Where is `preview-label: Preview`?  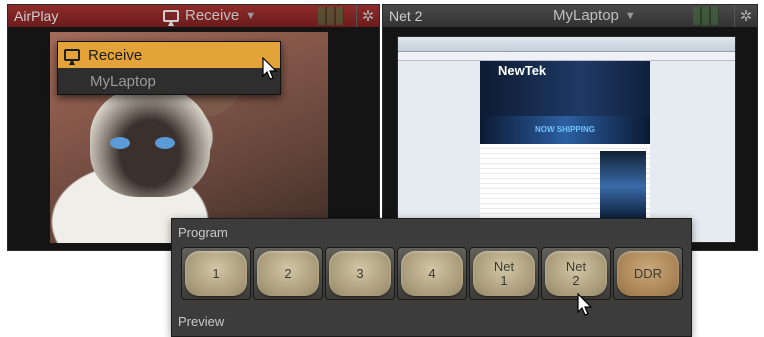
preview-label: Preview is located at coordinates (201, 321).